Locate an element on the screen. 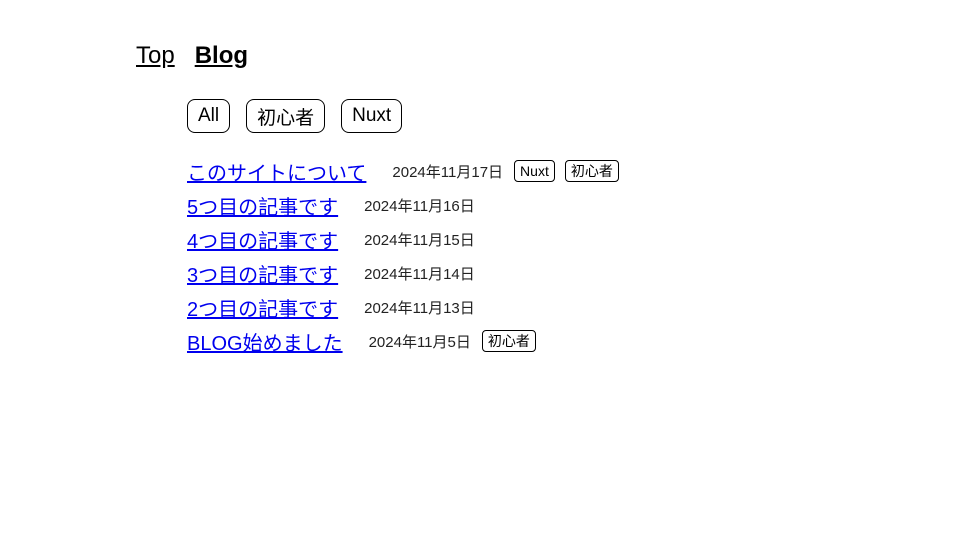 Image resolution: width=960 pixels, height=540 pixels. post-item: 2つ目の記事です 2024年11月13日 is located at coordinates (408, 307).